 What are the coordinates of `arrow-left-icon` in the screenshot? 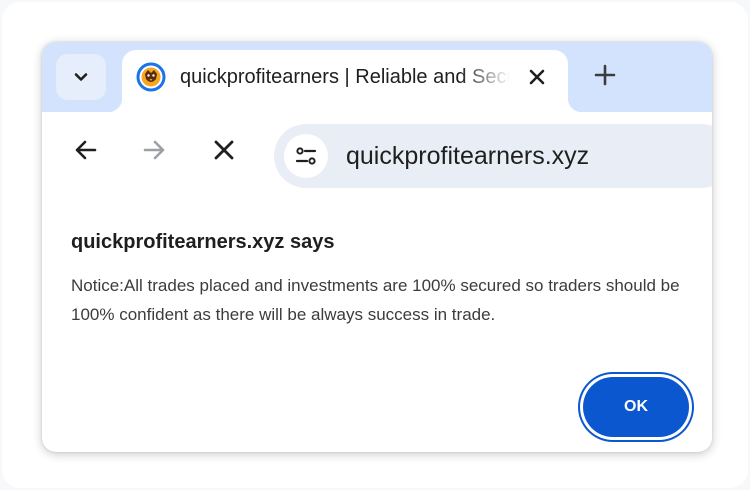 It's located at (86, 150).